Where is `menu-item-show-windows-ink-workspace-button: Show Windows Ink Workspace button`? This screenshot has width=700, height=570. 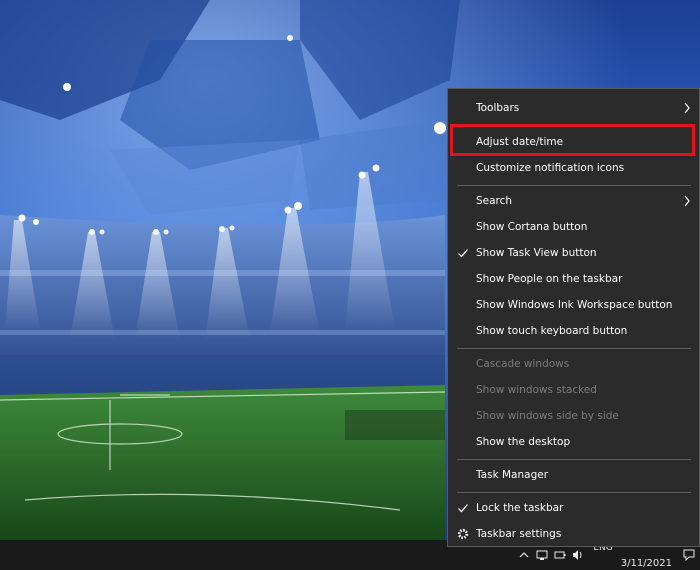
menu-item-show-windows-ink-workspace-button: Show Windows Ink Workspace button is located at coordinates (573, 305).